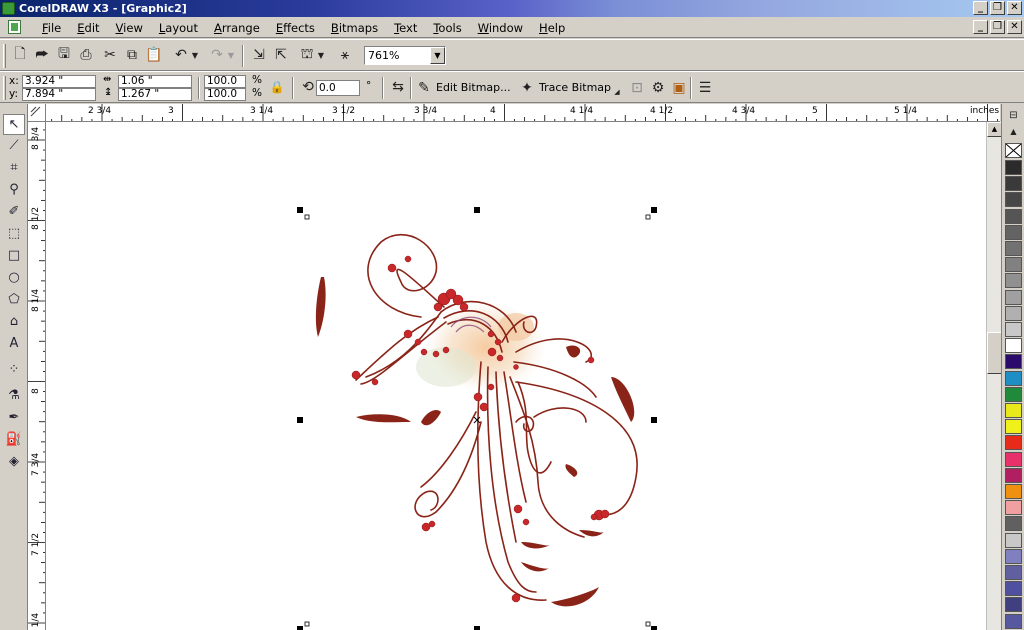  Describe the element at coordinates (980, 27) in the screenshot. I see `doc-minimize-button: _` at that location.